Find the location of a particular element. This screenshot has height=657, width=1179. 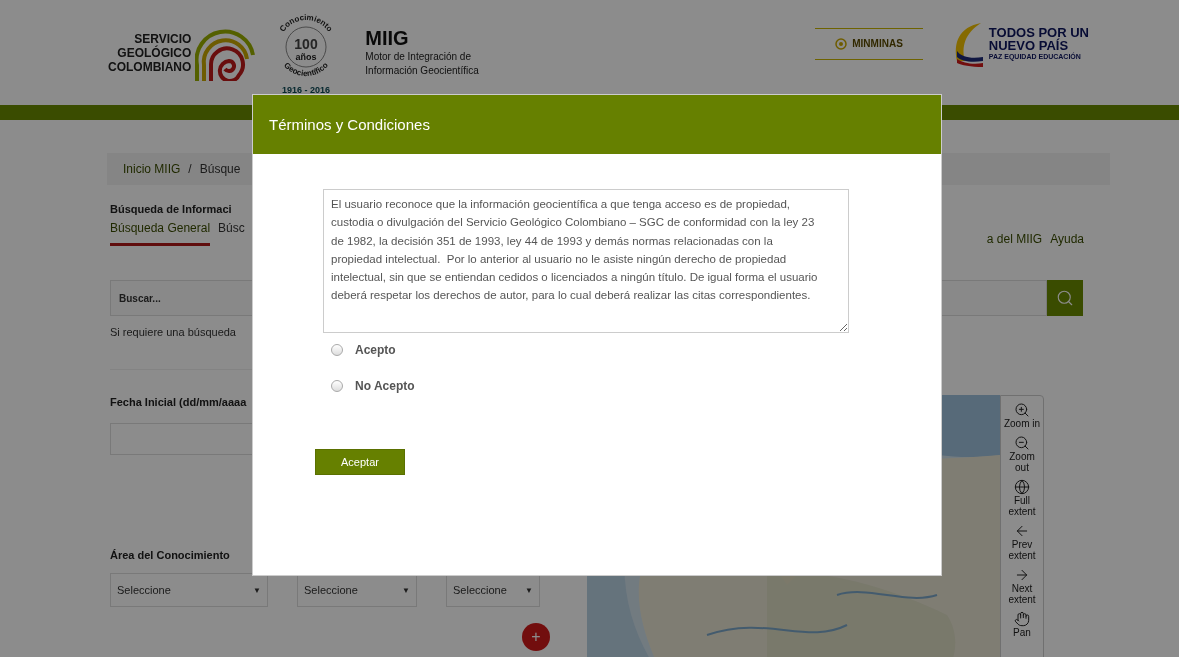

zoom-in-icon is located at coordinates (1022, 410).